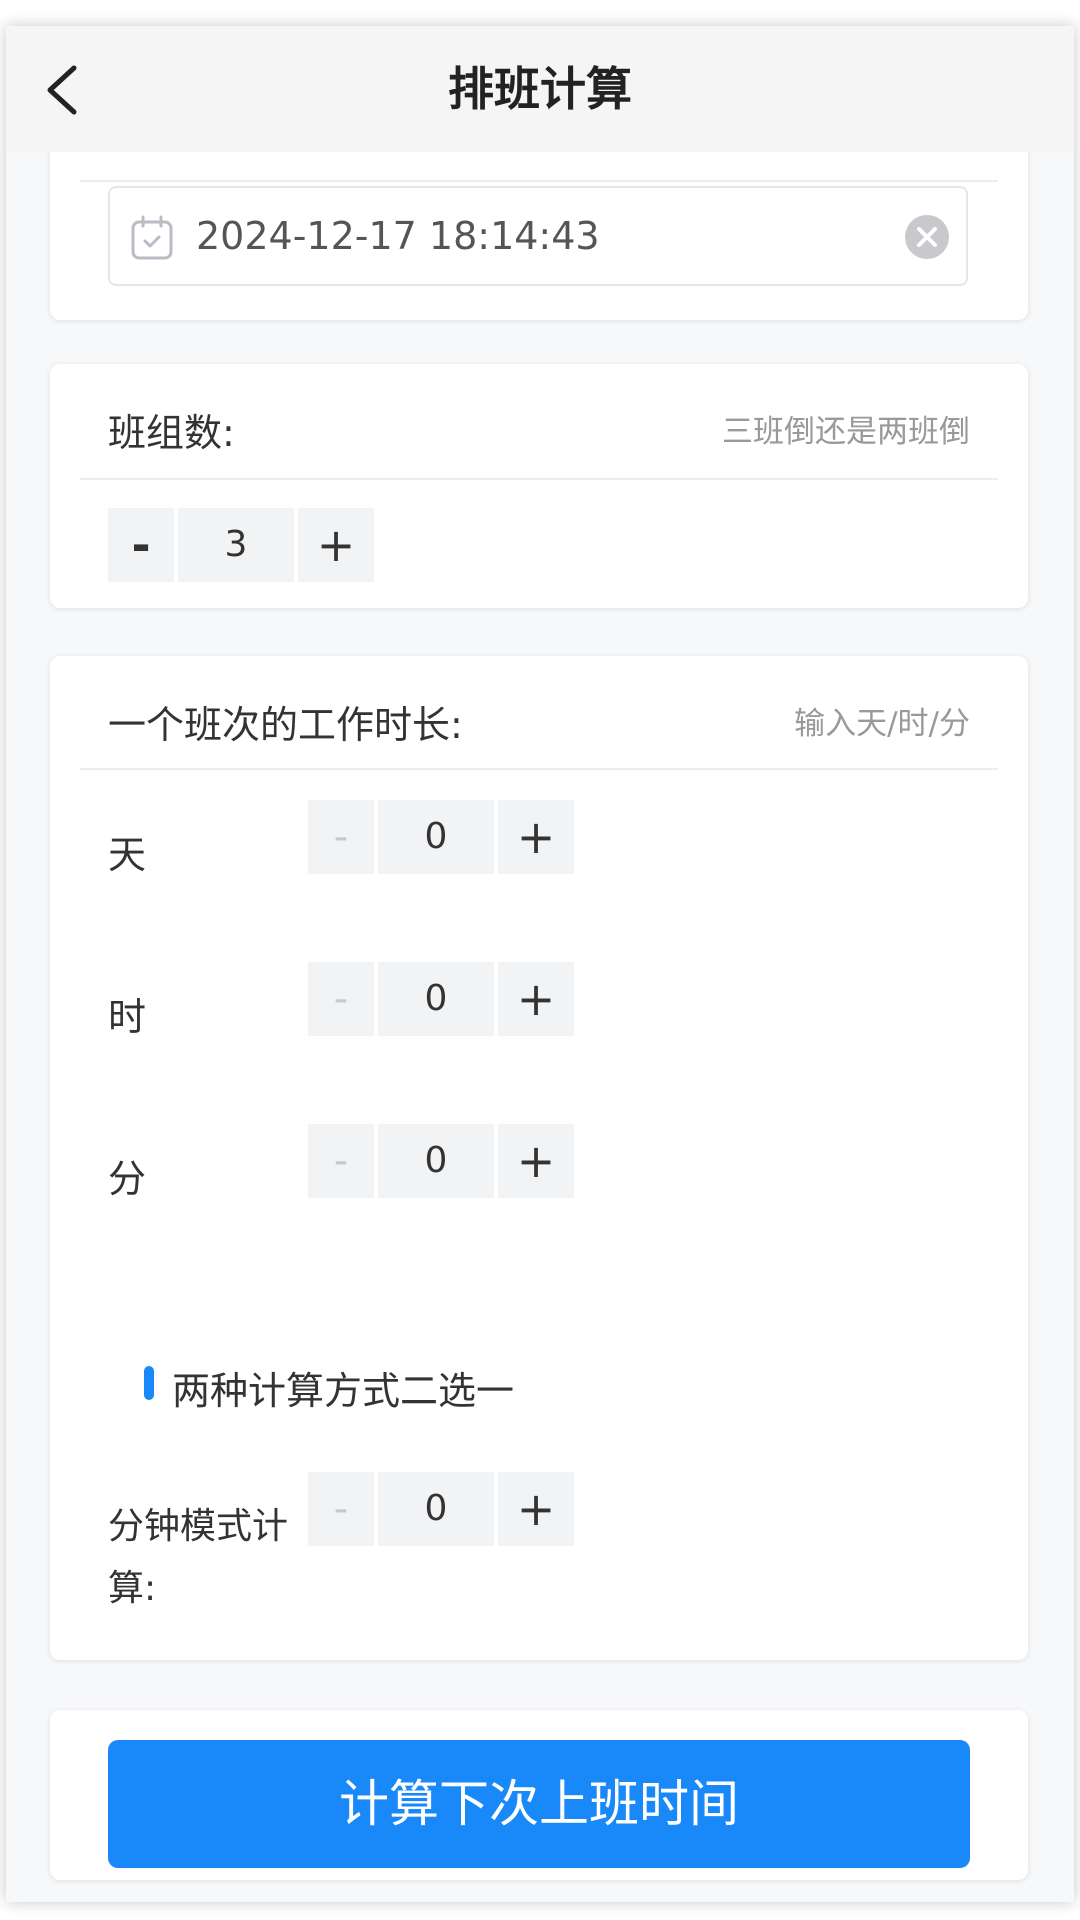 This screenshot has width=1080, height=1920. What do you see at coordinates (536, 1509) in the screenshot?
I see `minute-mode-plus-button: +` at bounding box center [536, 1509].